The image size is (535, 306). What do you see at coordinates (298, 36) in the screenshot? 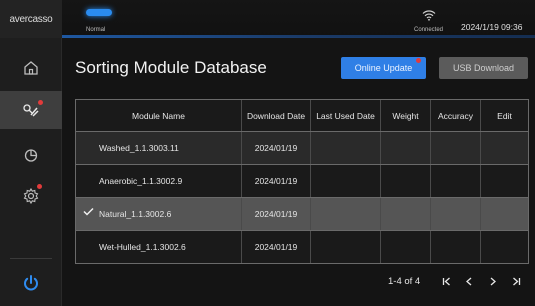
I see `status-glow` at bounding box center [298, 36].